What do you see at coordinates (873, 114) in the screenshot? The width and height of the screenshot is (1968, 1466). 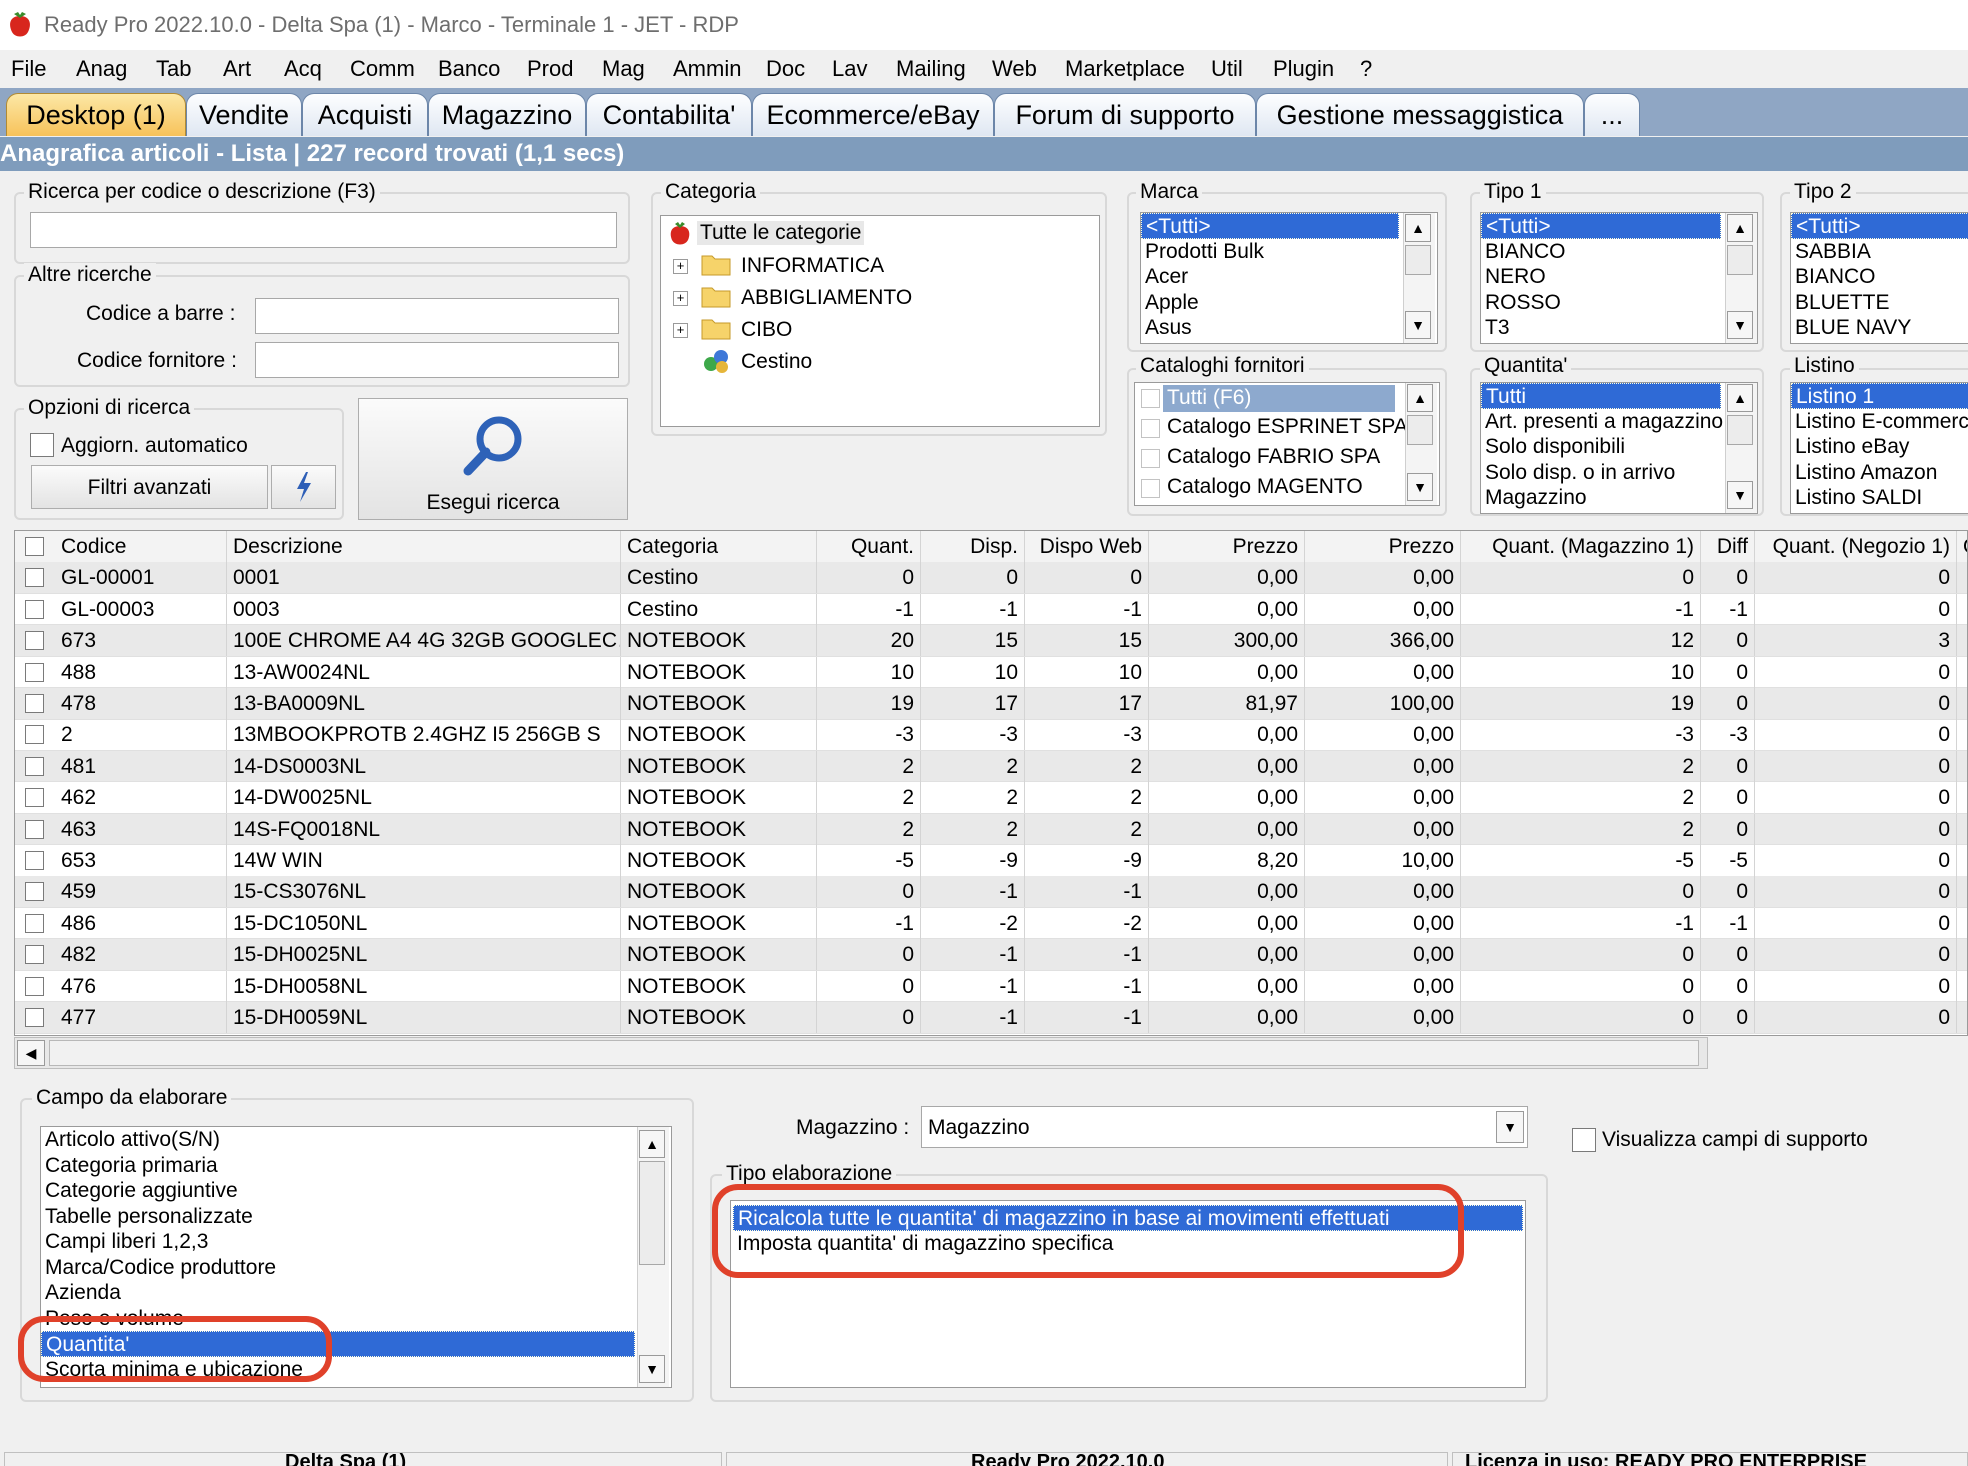 I see `tab-ecommerce: Ecommerce/eBay` at bounding box center [873, 114].